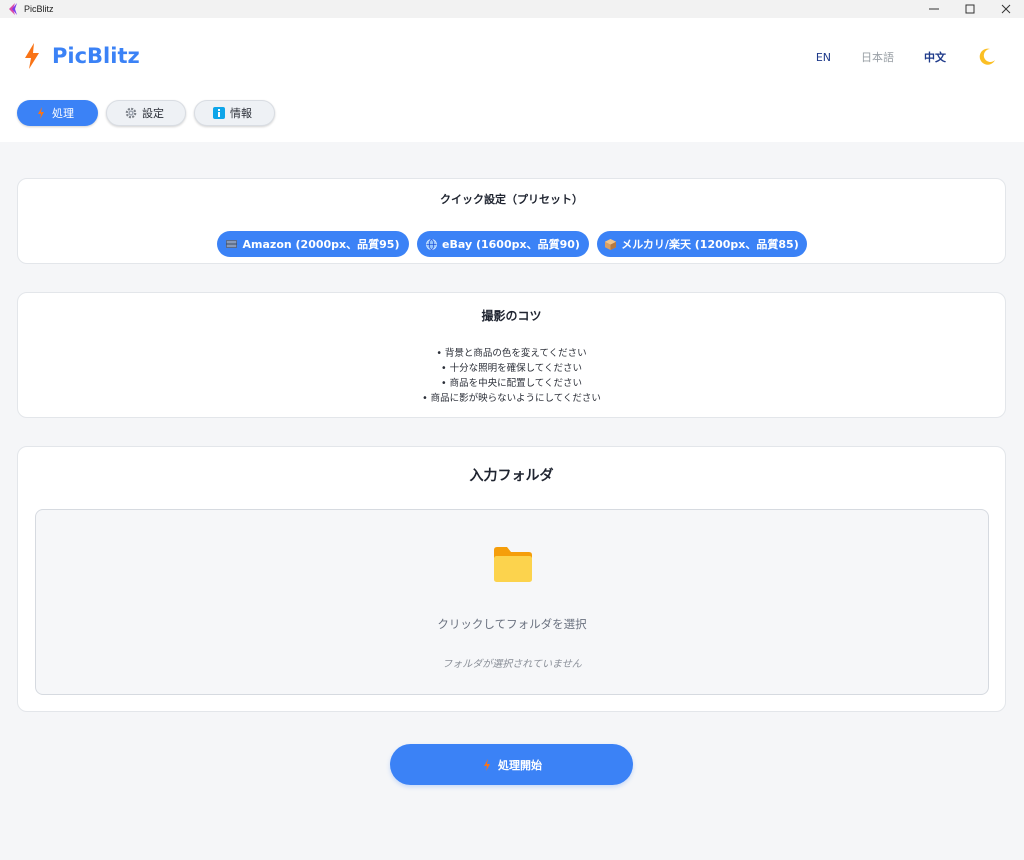 The height and width of the screenshot is (860, 1024). I want to click on tab-process: 処理, so click(57, 113).